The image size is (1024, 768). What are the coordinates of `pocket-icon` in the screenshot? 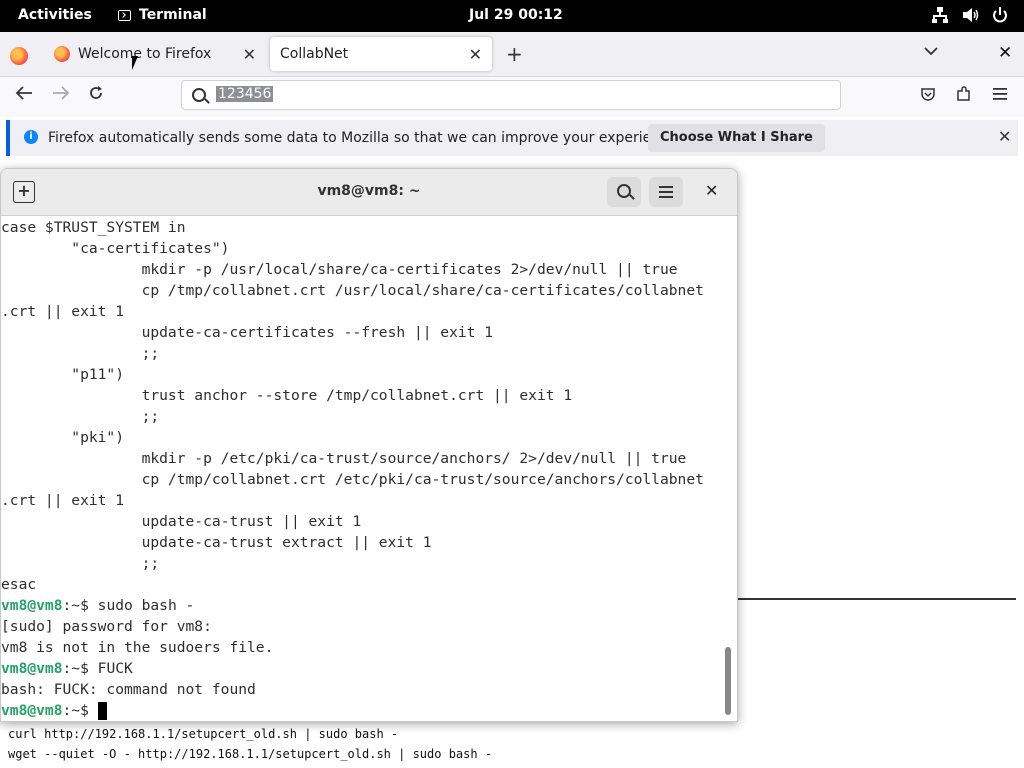 It's located at (928, 96).